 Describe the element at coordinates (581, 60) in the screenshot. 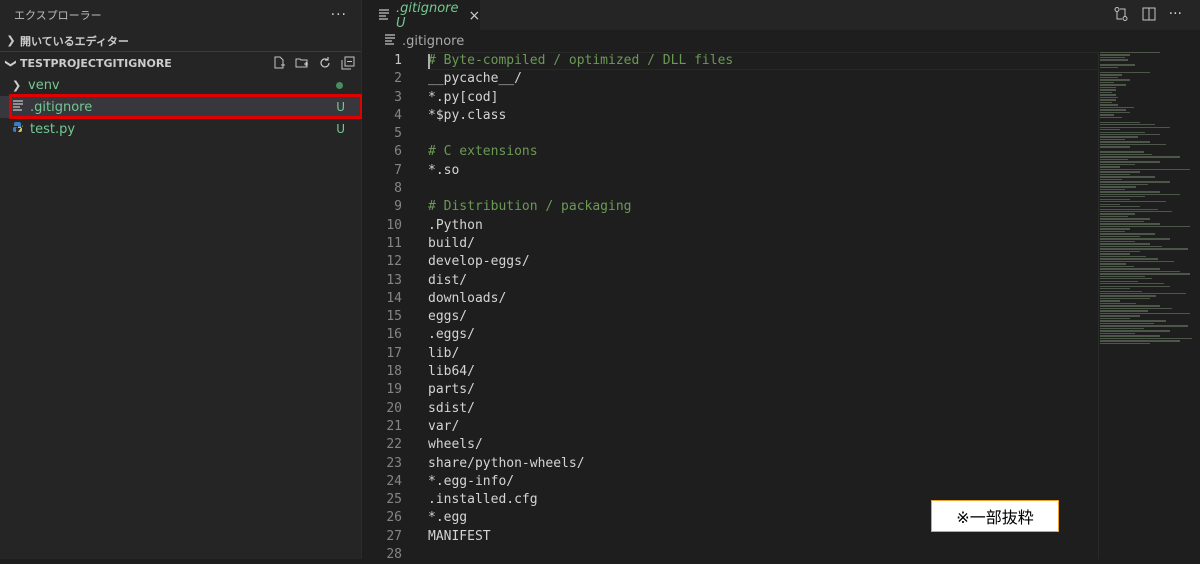

I see `line-text: # Byte-compiled / optimized / DLL files` at that location.